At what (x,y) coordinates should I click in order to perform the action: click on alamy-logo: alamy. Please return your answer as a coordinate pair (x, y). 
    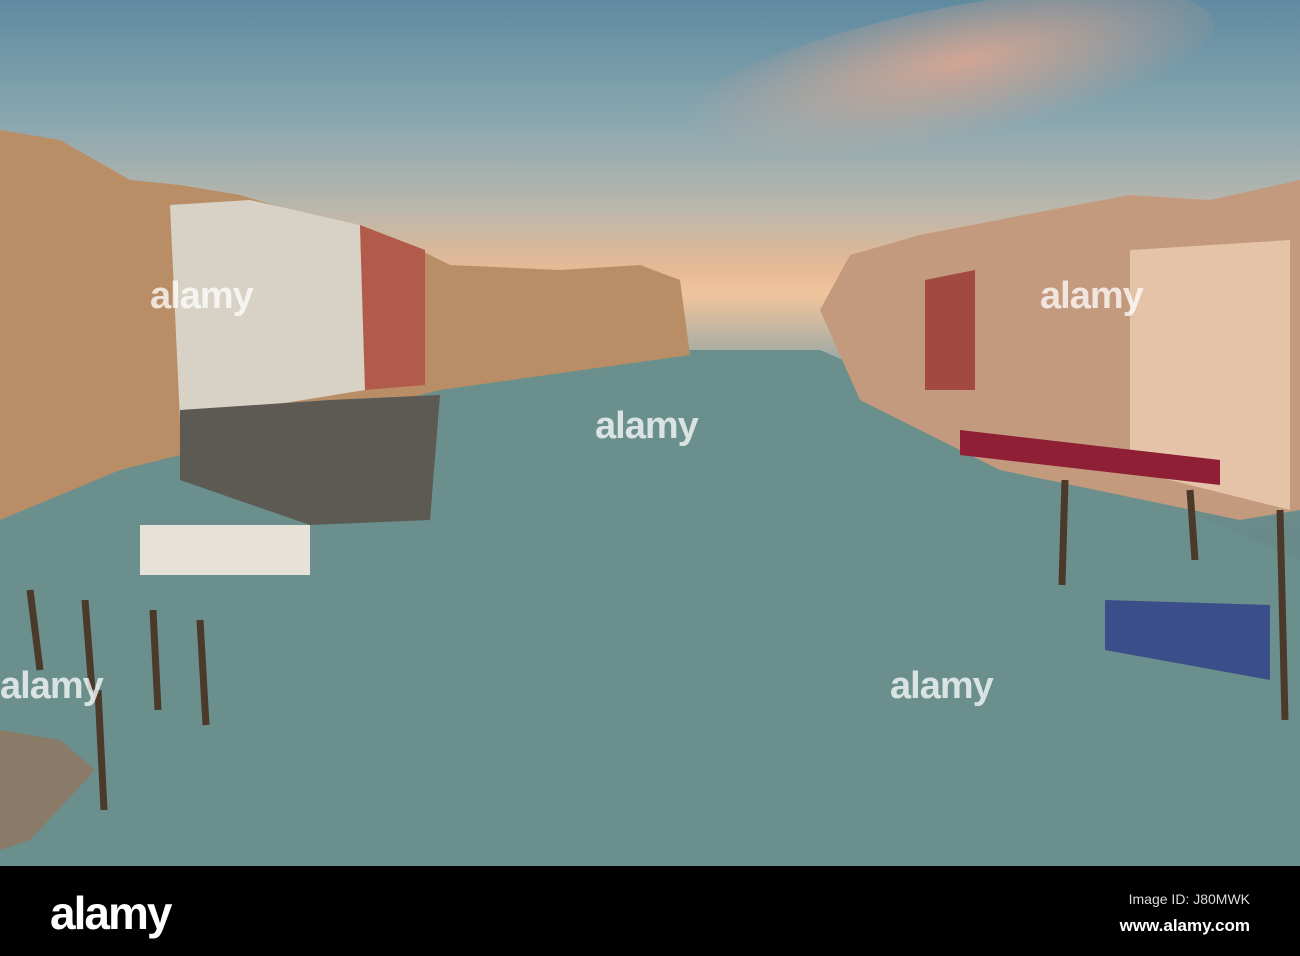
    Looking at the image, I should click on (111, 913).